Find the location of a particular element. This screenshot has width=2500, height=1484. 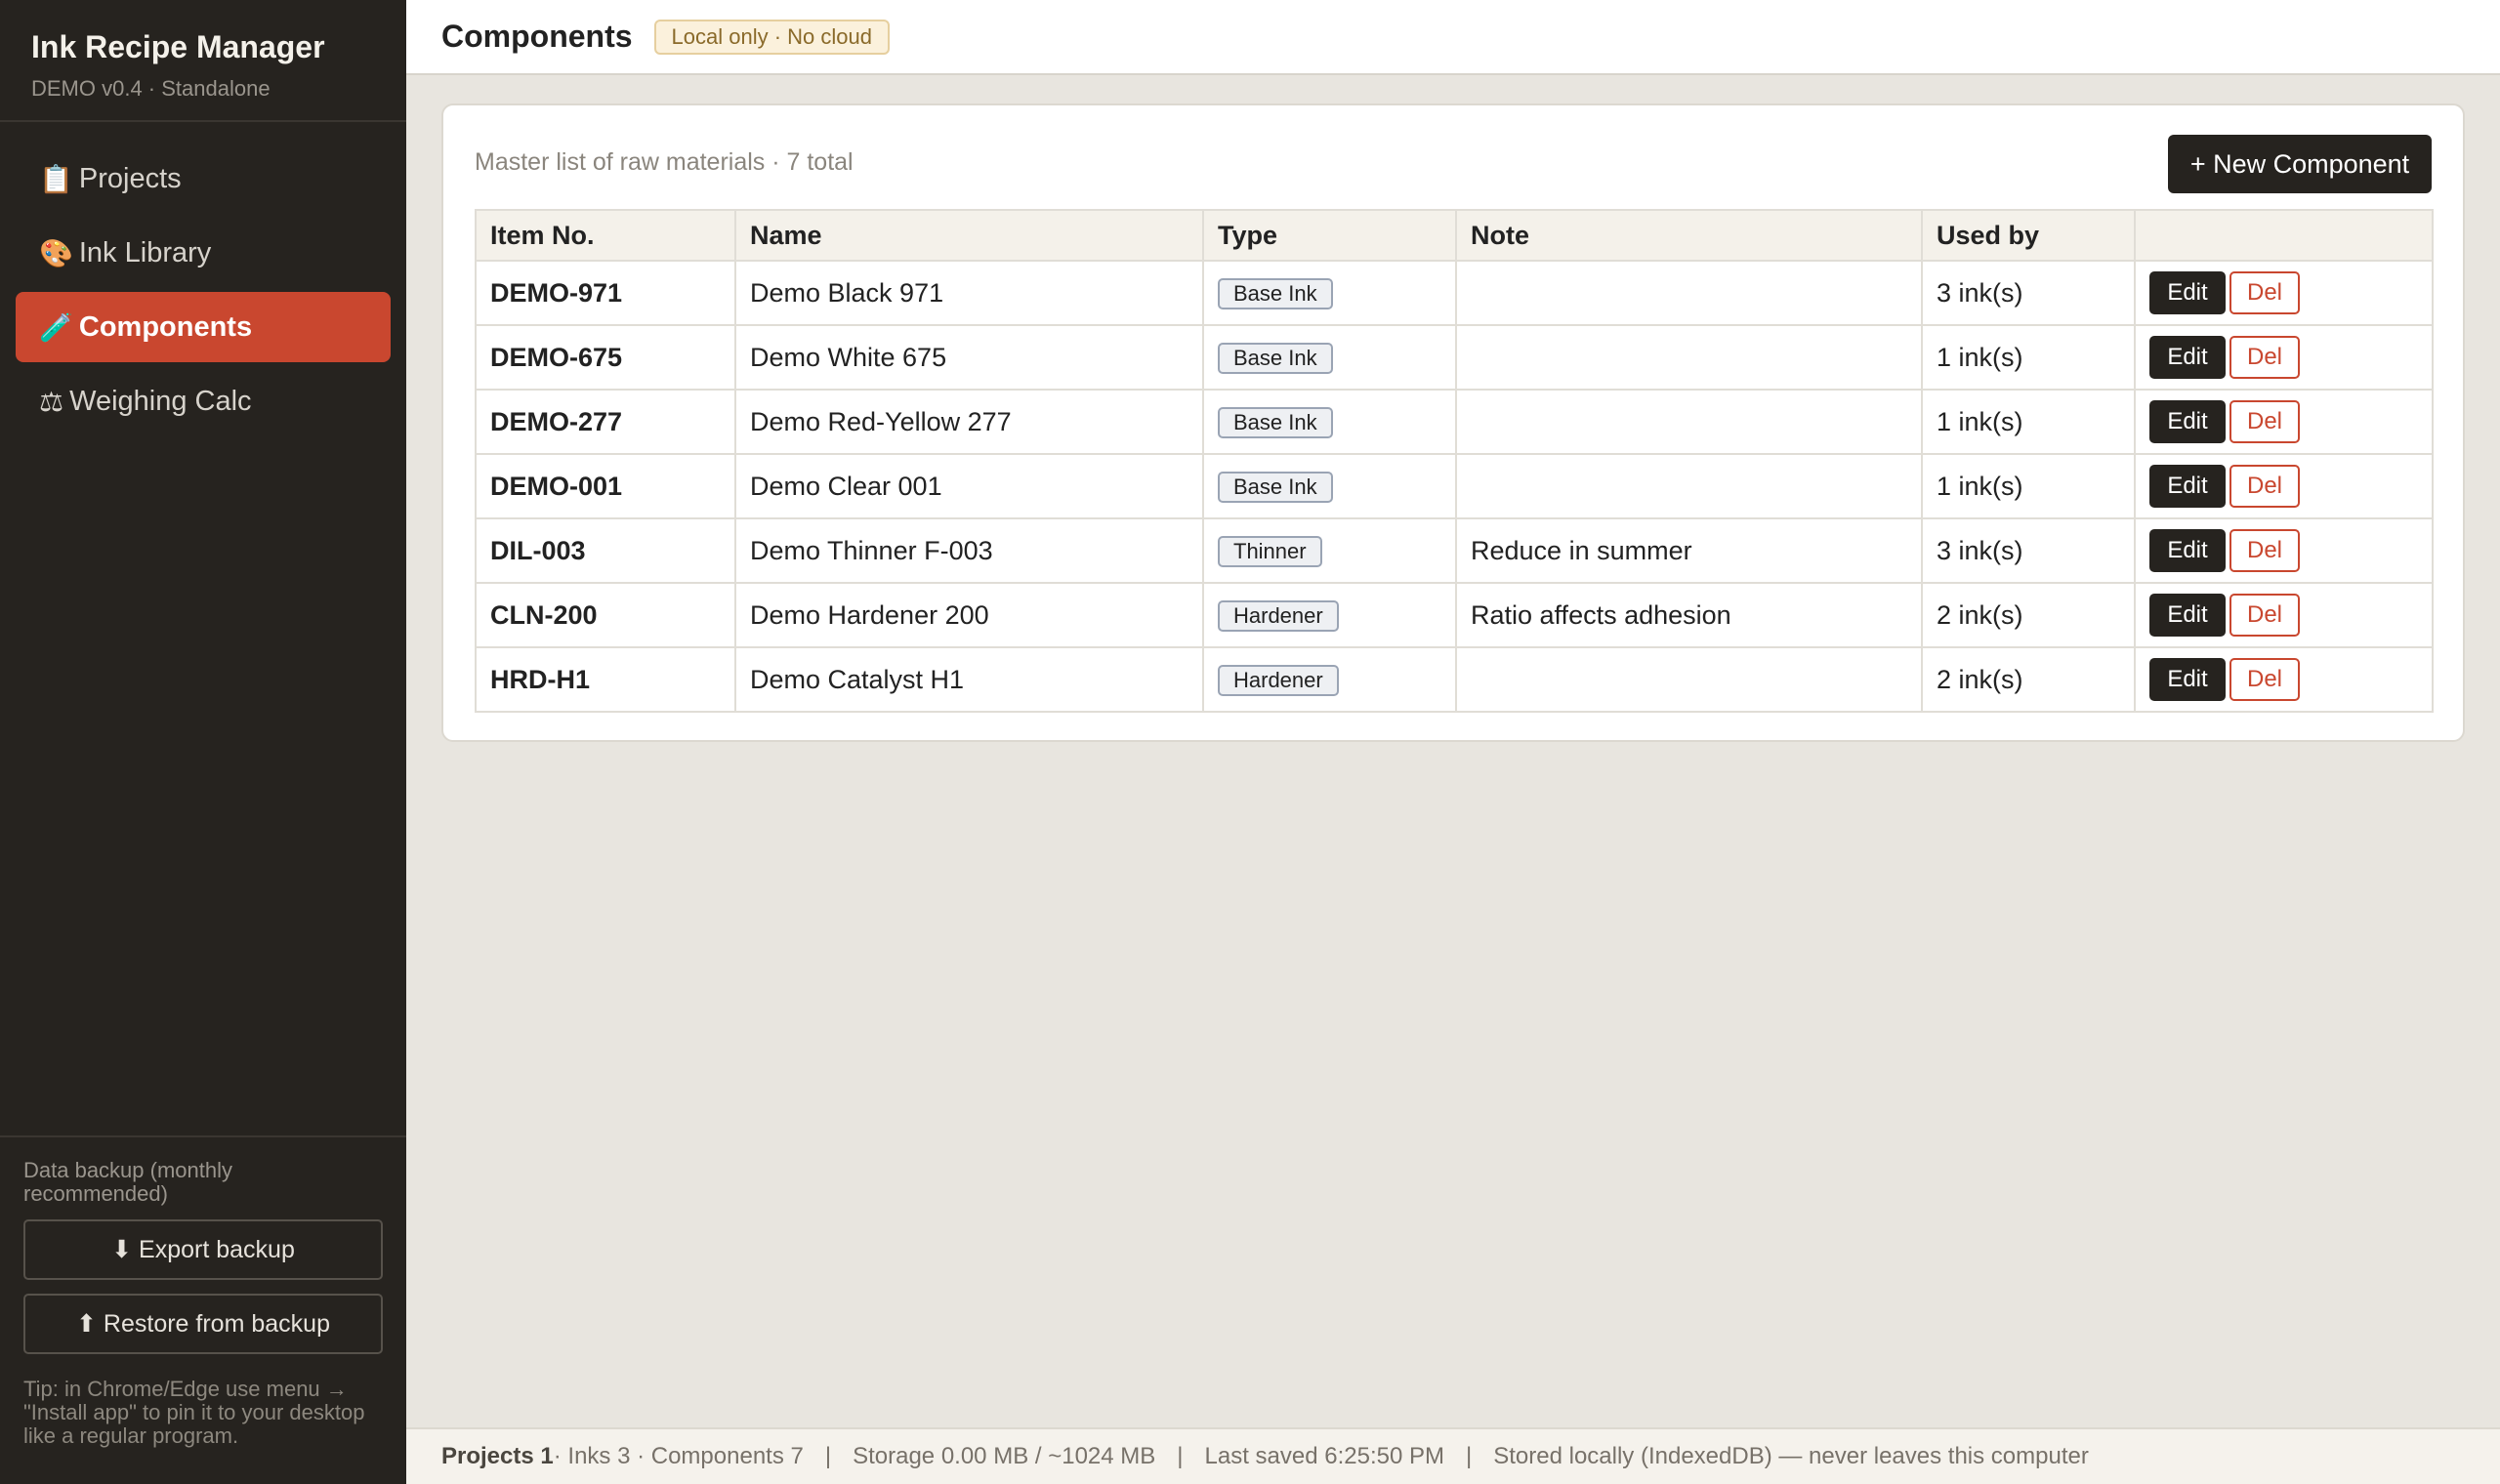

name-cell: Demo Thinner F-003 is located at coordinates (969, 551).